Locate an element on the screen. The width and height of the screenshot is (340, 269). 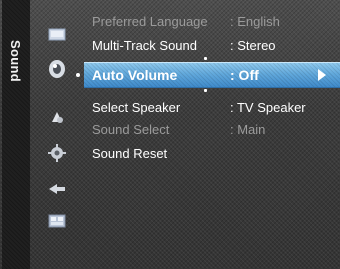
menu-item-select-speaker: Select Speaker : TV Speaker is located at coordinates (212, 107).